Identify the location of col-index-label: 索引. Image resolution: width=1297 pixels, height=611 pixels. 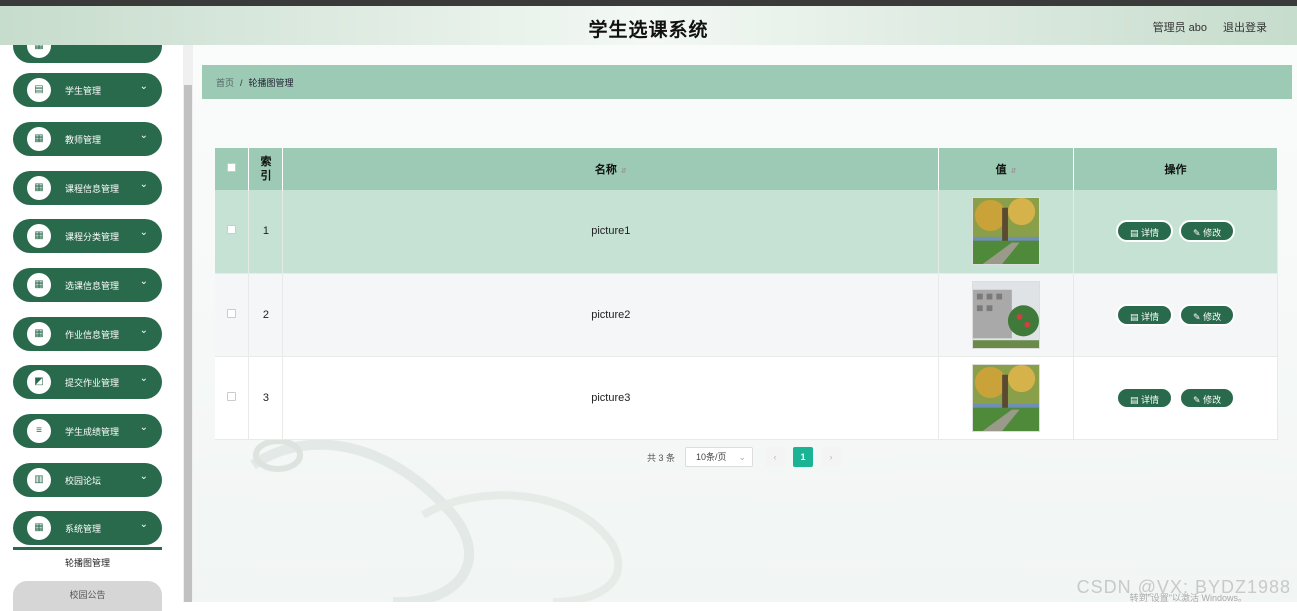
(266, 169).